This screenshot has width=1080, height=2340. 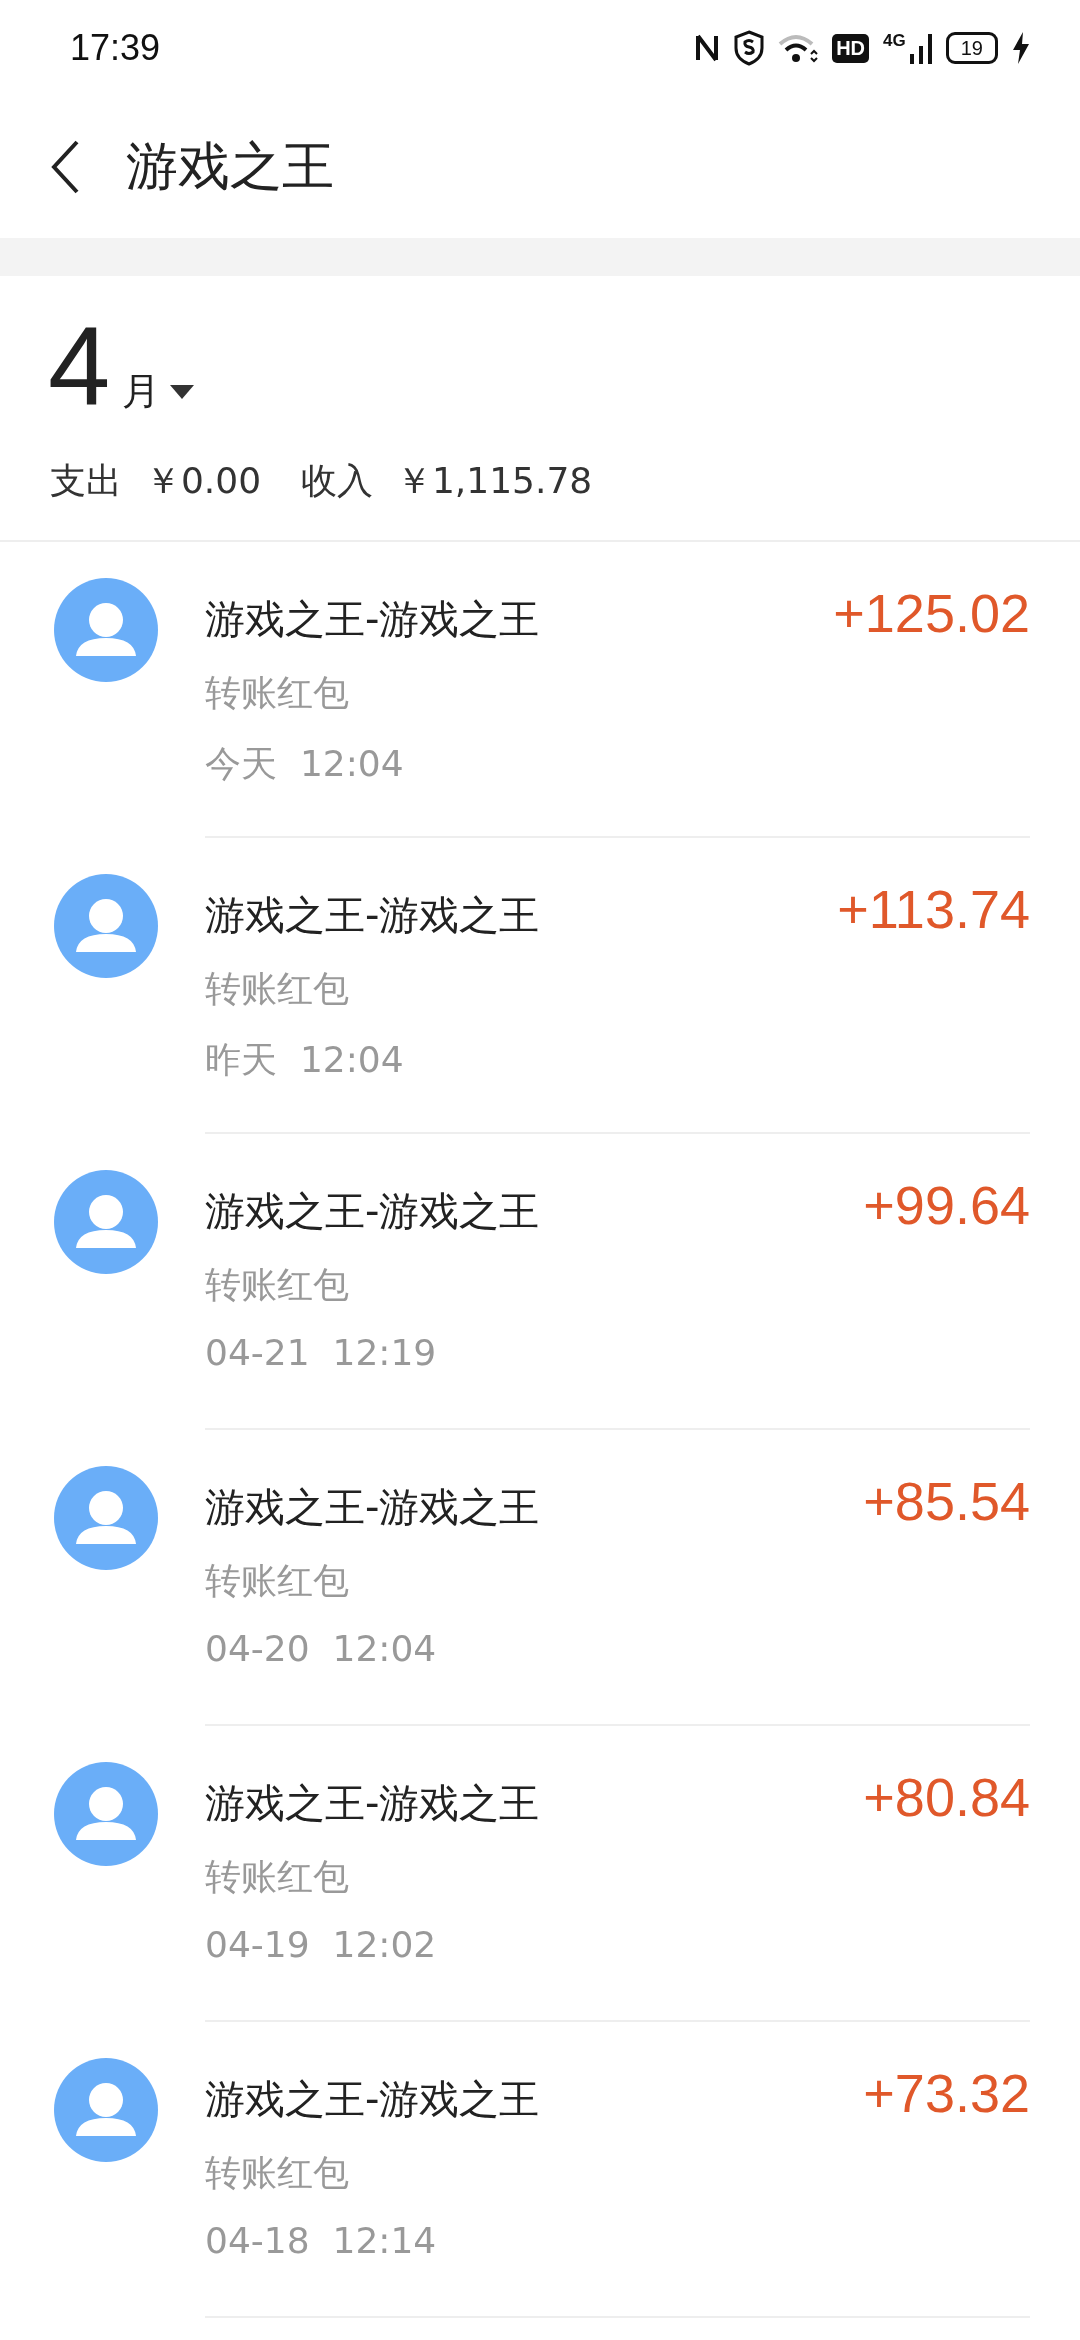 What do you see at coordinates (156, 481) in the screenshot?
I see `summary-total: 支出 ￥0.00` at bounding box center [156, 481].